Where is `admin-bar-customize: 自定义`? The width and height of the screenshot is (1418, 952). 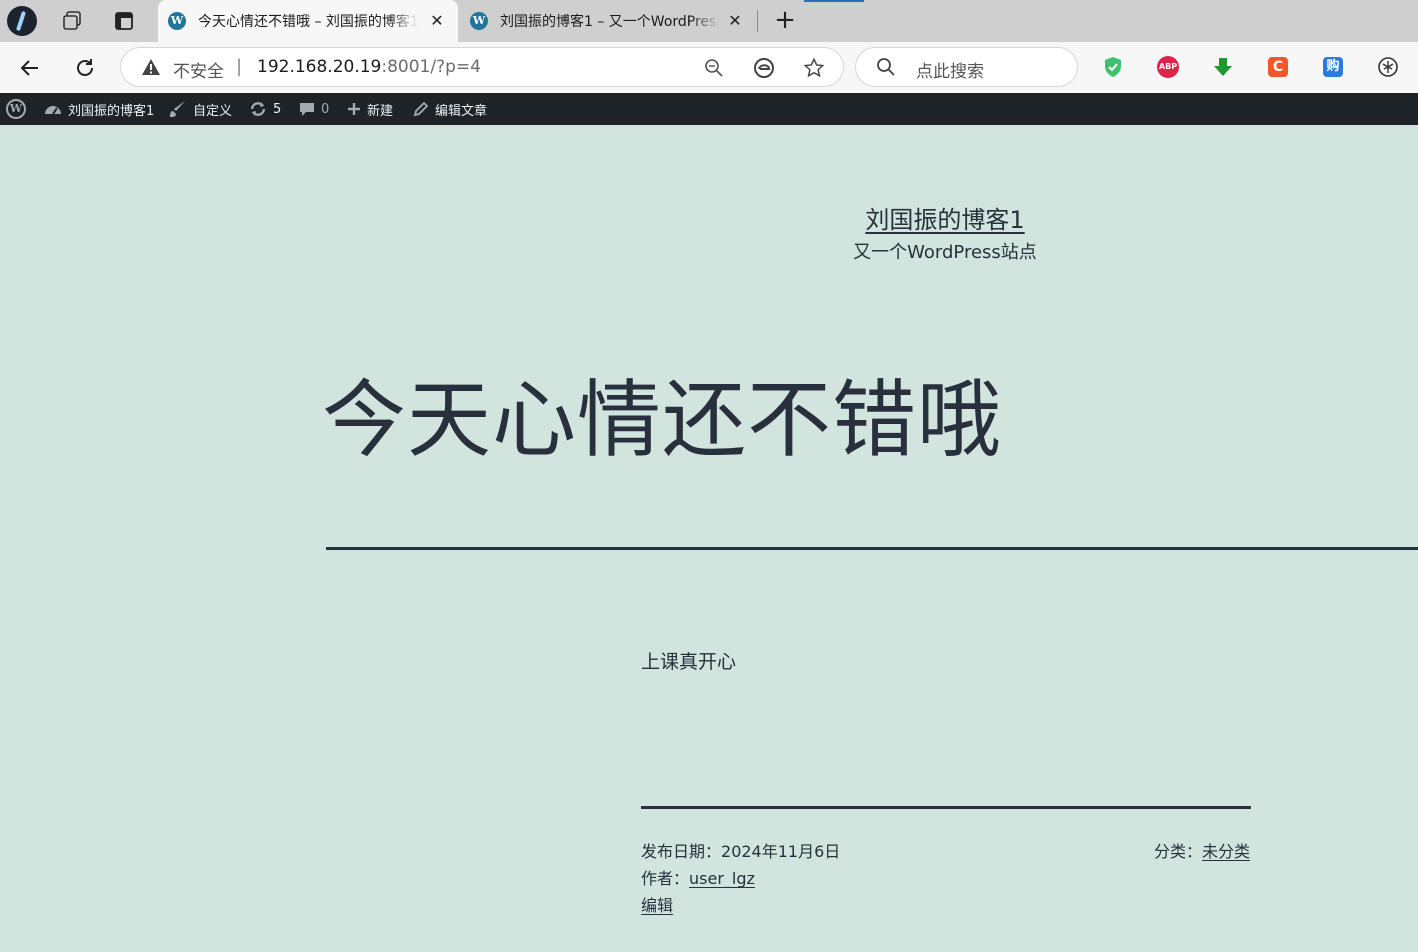
admin-bar-customize: 自定义 is located at coordinates (200, 109).